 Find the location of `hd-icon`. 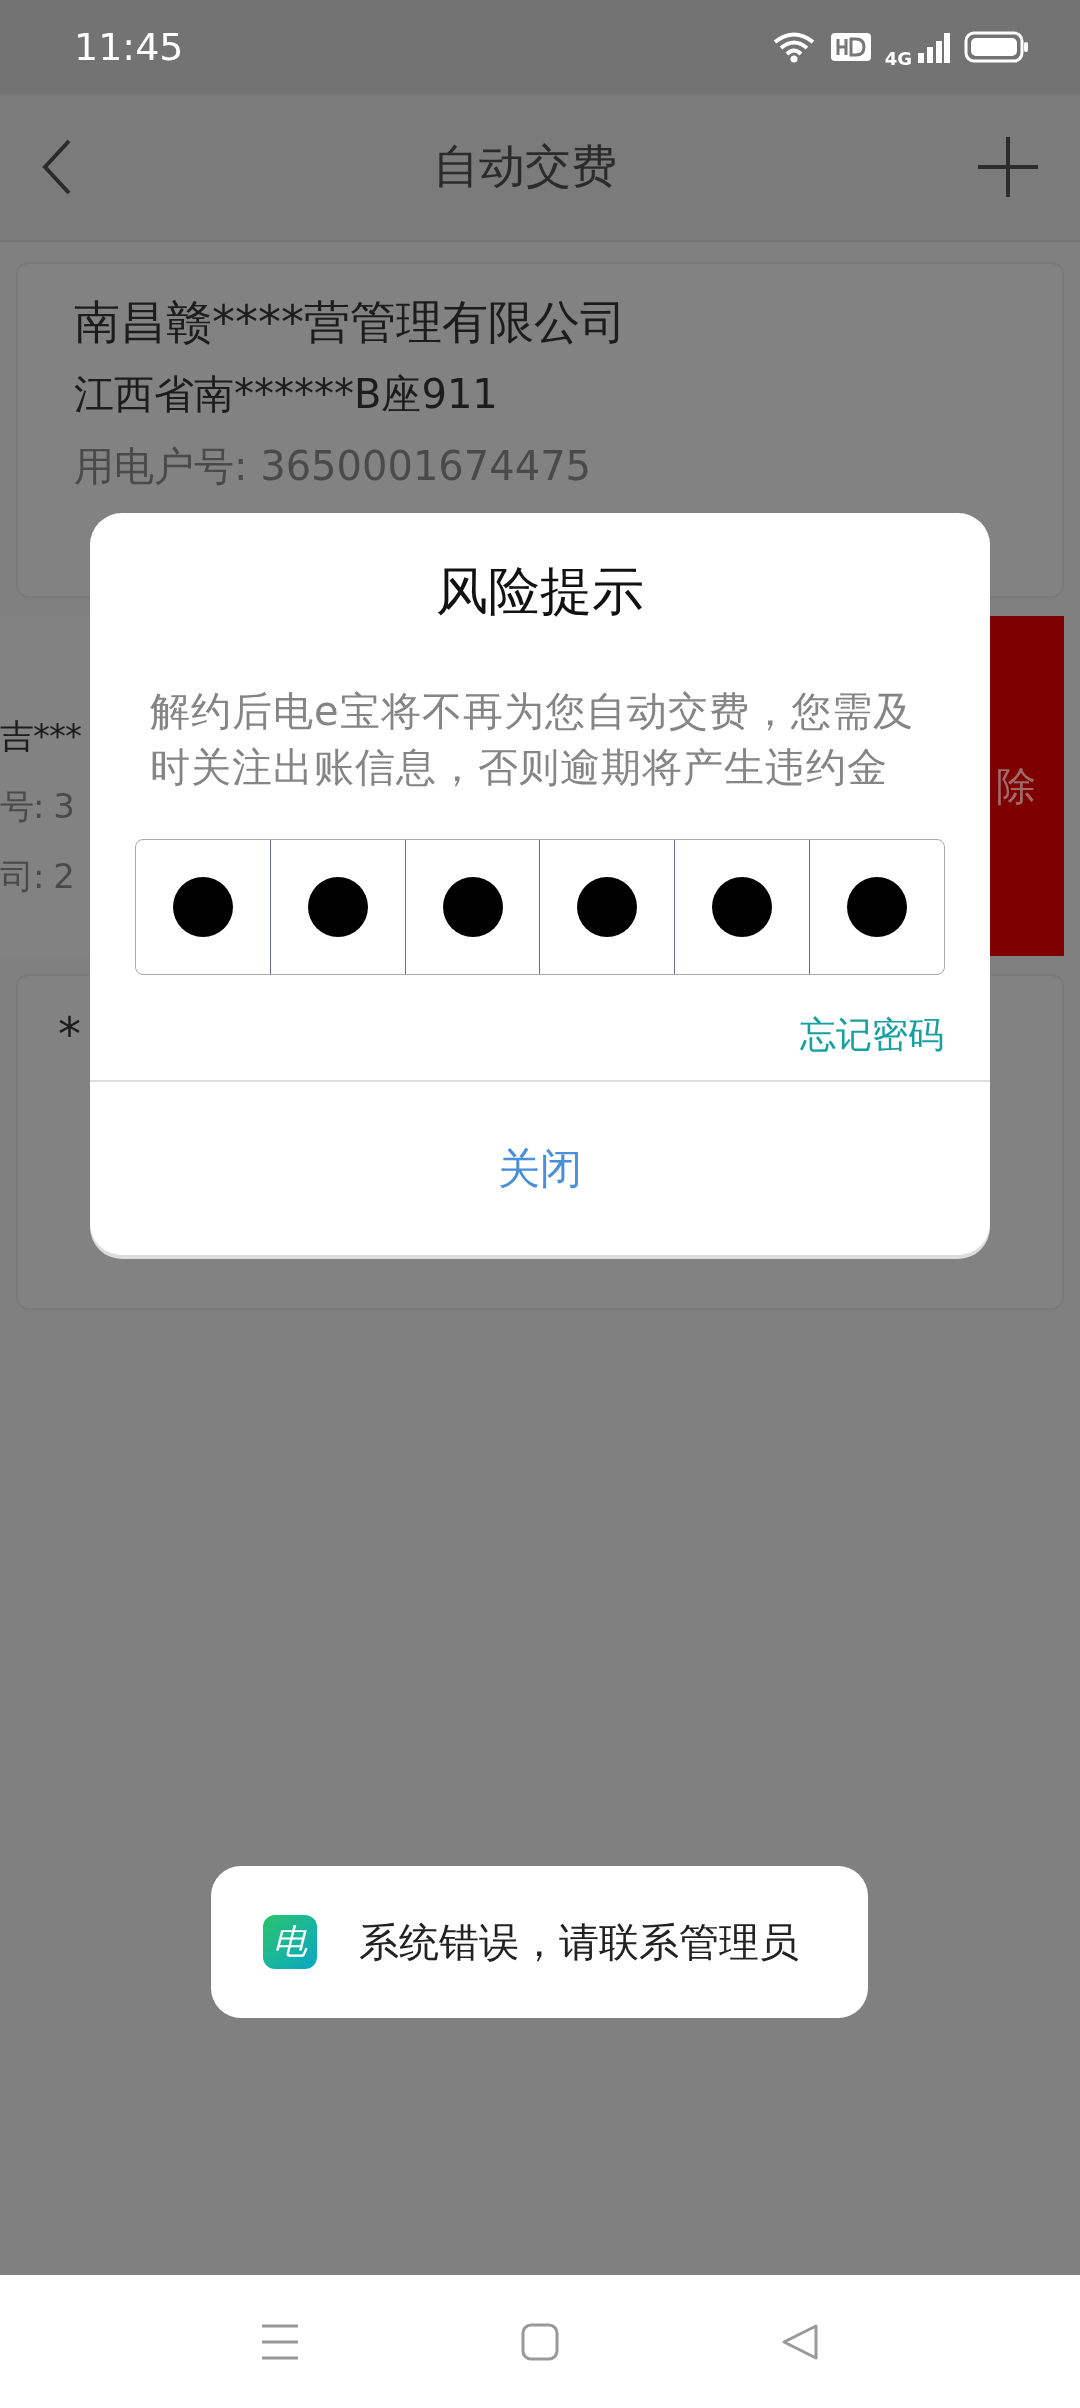

hd-icon is located at coordinates (850, 47).